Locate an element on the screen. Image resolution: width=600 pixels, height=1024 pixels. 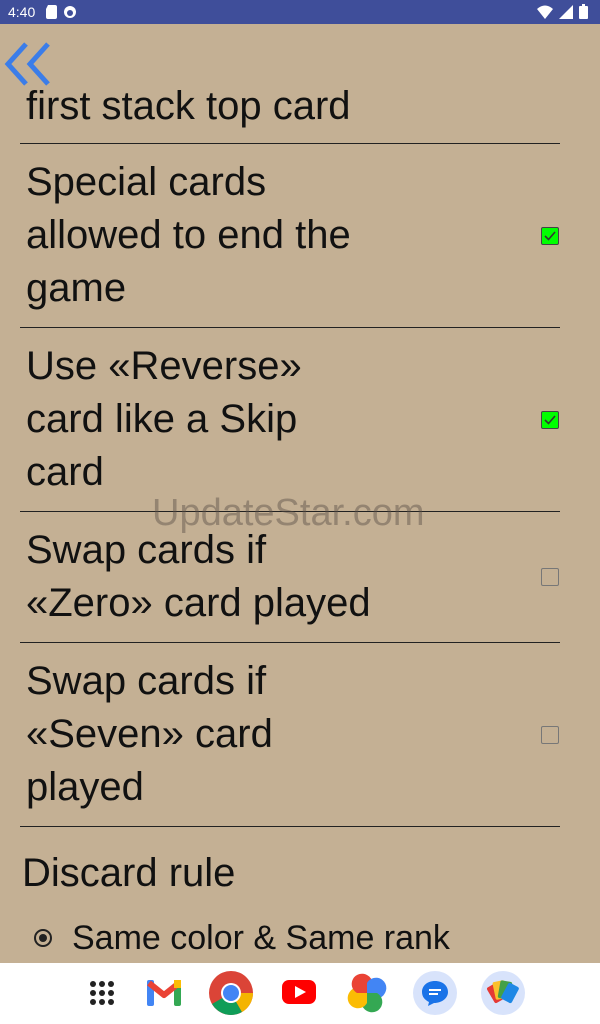
app-drawer-button is located at coordinates (102, 993).